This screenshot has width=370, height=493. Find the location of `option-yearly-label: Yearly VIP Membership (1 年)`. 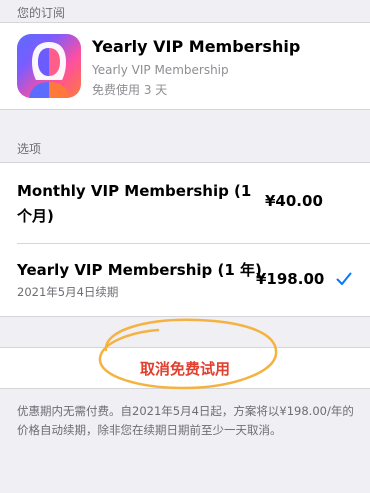

option-yearly-label: Yearly VIP Membership (1 年) is located at coordinates (139, 270).